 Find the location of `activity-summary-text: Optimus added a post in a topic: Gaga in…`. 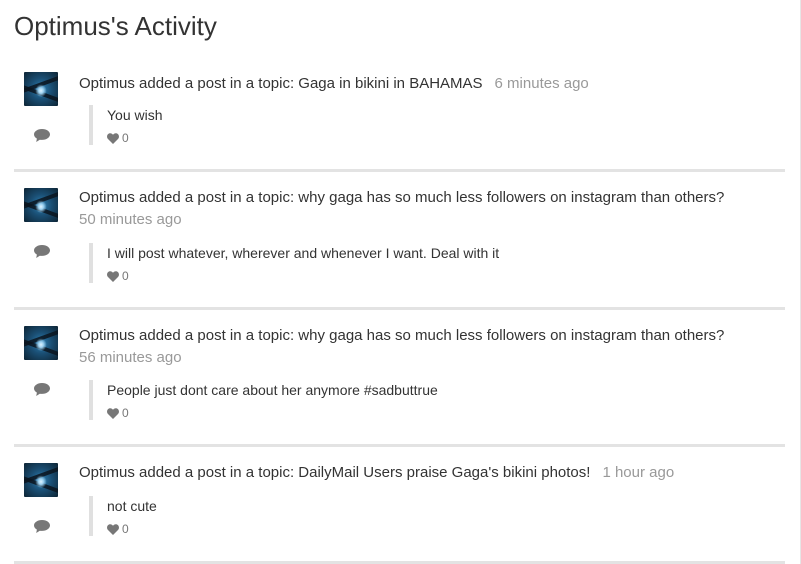

activity-summary-text: Optimus added a post in a topic: Gaga in… is located at coordinates (281, 83).